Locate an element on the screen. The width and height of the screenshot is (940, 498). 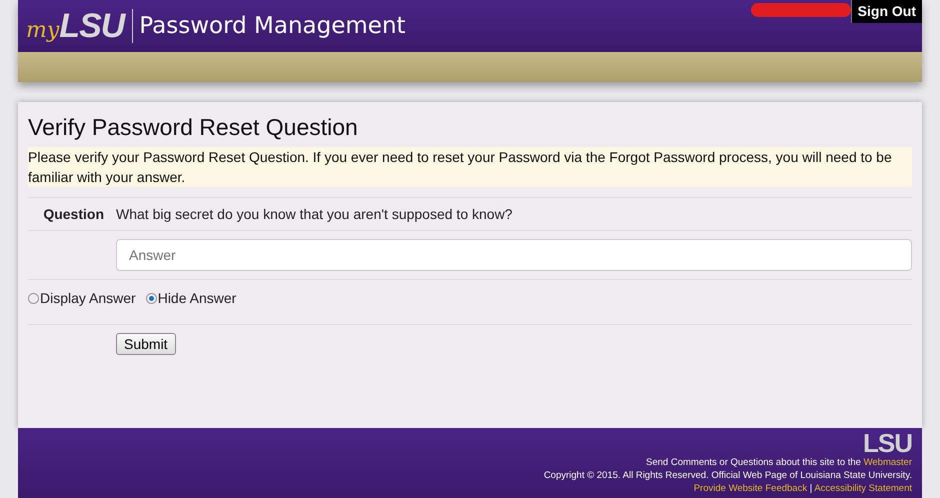
comments-text: Send Comments or Questions about this site to the is located at coordinates (753, 462).